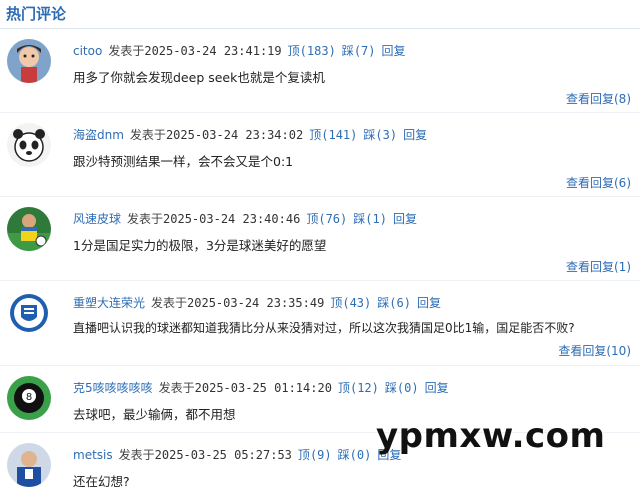  Describe the element at coordinates (312, 51) in the screenshot. I see `upvote-link: 顶(183)` at that location.